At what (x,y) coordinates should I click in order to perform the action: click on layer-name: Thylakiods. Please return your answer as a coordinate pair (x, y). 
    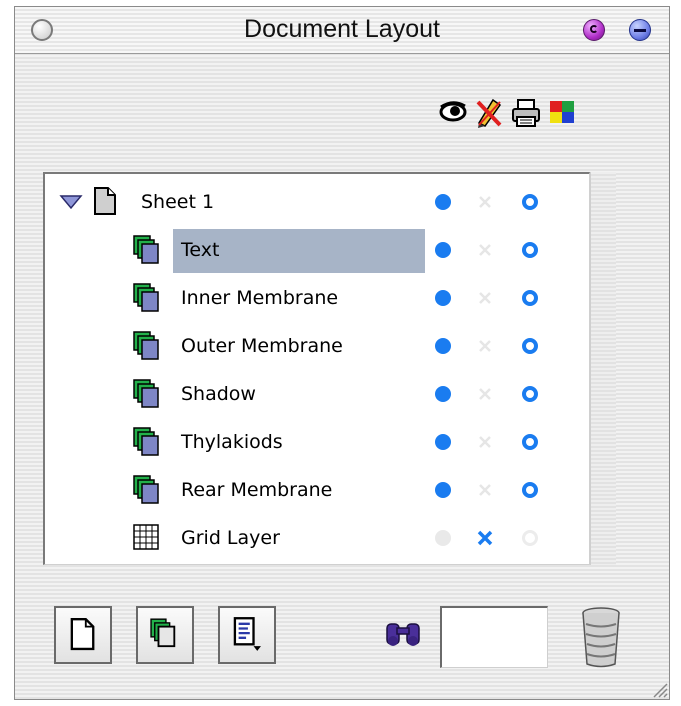
    Looking at the image, I should click on (232, 442).